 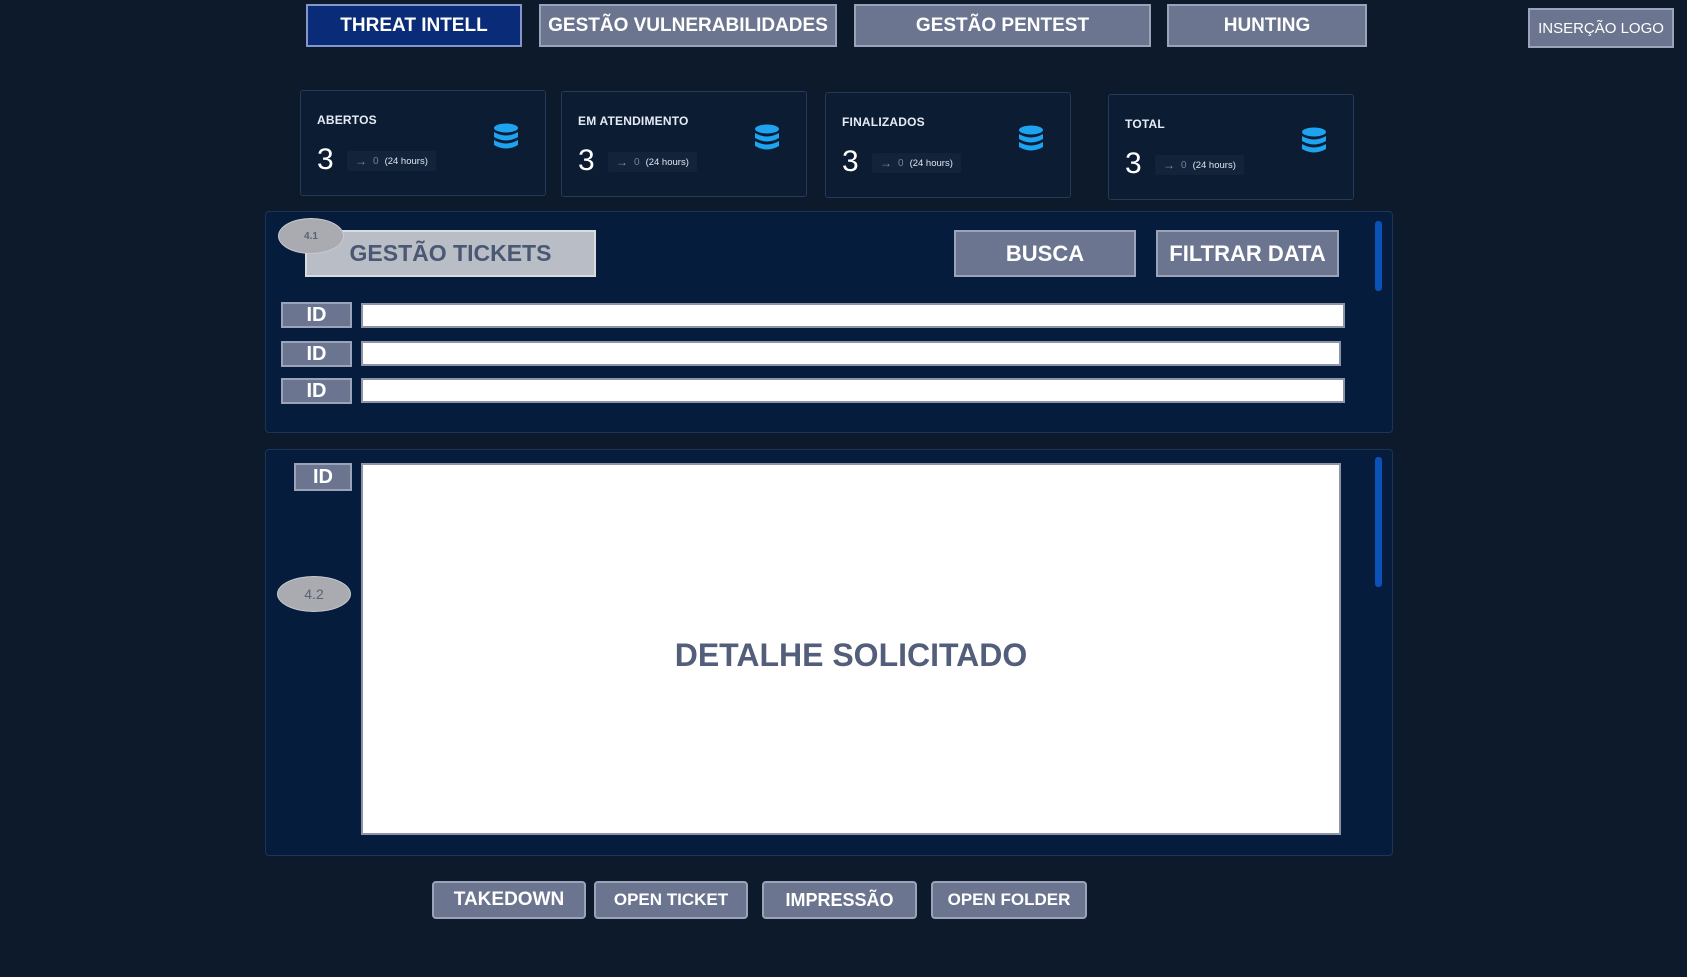 What do you see at coordinates (1601, 28) in the screenshot?
I see `logo-placeholder: INSERÇÃO LOGO` at bounding box center [1601, 28].